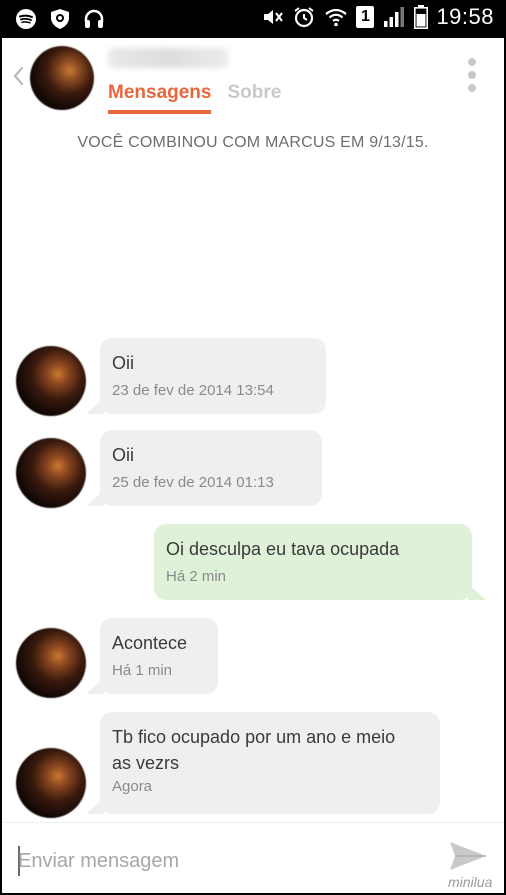 The height and width of the screenshot is (895, 506). Describe the element at coordinates (193, 482) in the screenshot. I see `message-time: 25 de fev de 2014 01:13` at that location.